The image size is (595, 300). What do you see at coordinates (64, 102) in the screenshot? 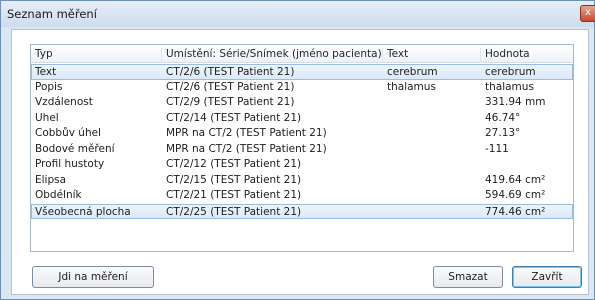
I see `cell-typ: Vzdálenost` at bounding box center [64, 102].